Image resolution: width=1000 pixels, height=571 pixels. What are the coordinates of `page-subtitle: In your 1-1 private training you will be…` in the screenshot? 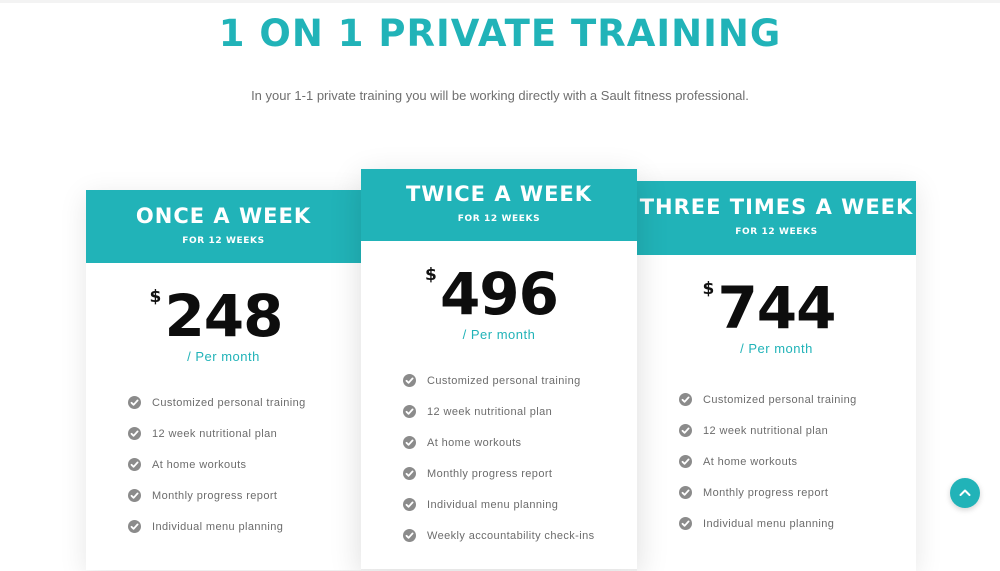 It's located at (500, 95).